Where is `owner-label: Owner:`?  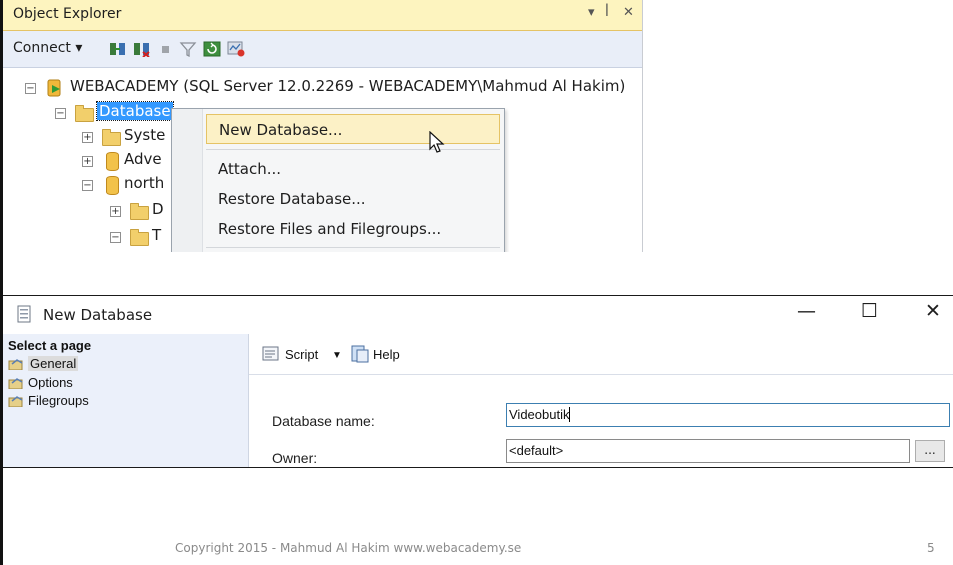
owner-label: Owner: is located at coordinates (295, 458).